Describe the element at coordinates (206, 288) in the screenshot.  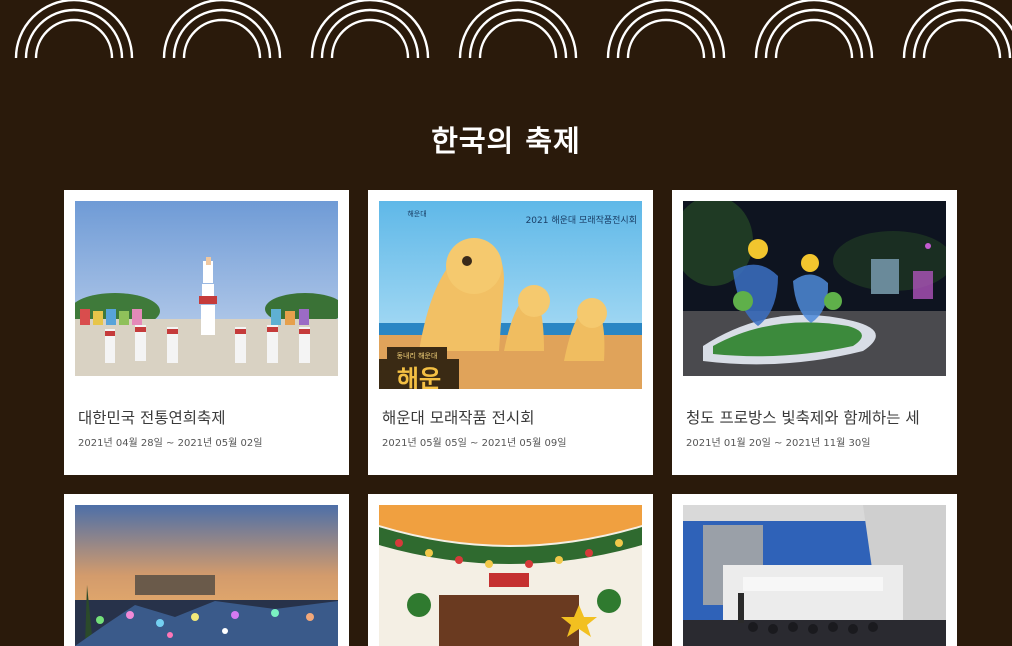
I see `festival-image-traditional-performance` at that location.